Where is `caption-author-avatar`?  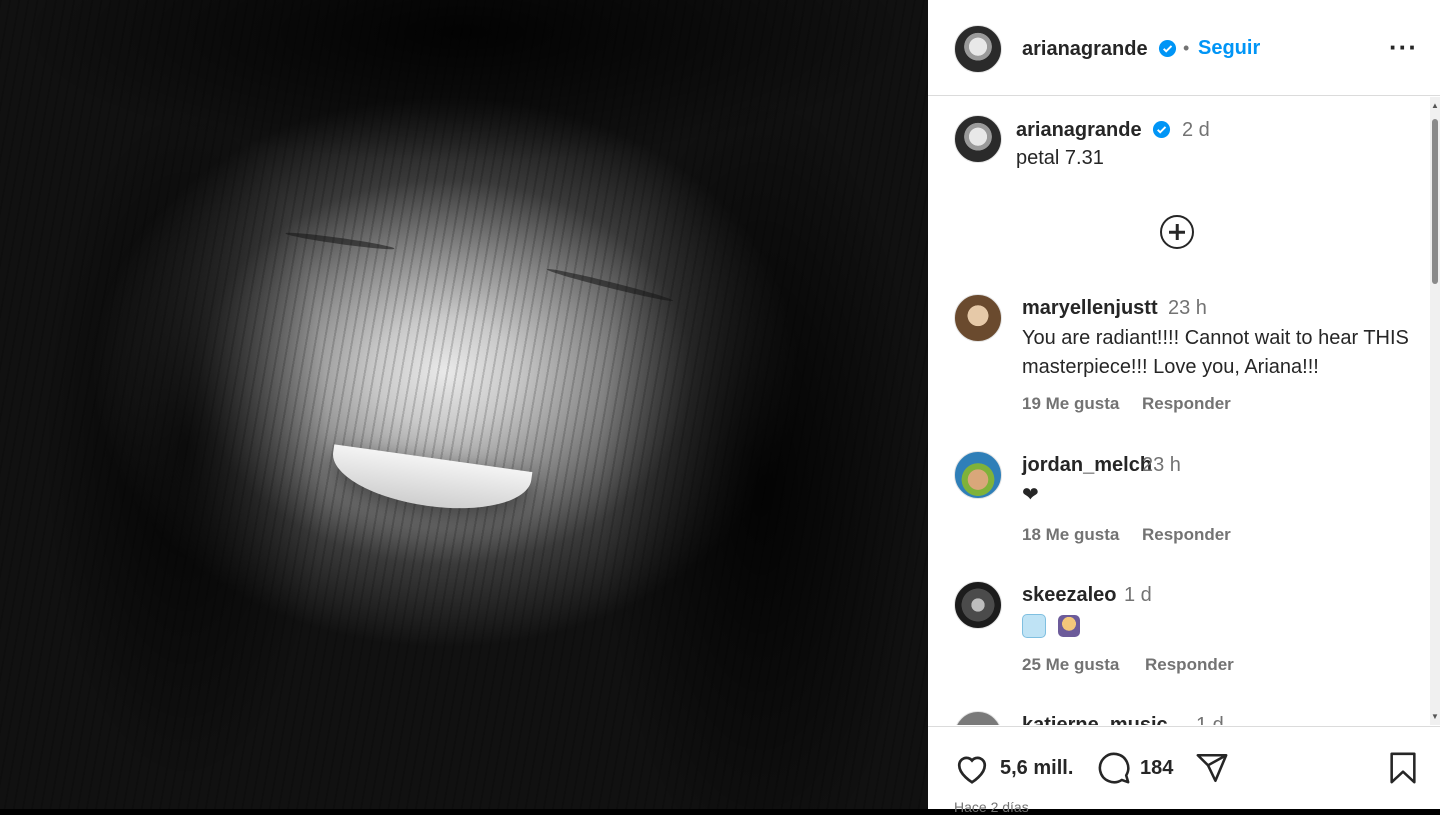 caption-author-avatar is located at coordinates (978, 139).